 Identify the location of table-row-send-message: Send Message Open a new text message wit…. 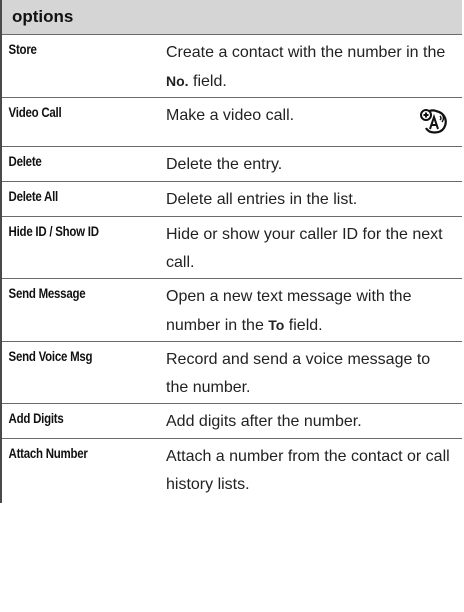
(232, 310).